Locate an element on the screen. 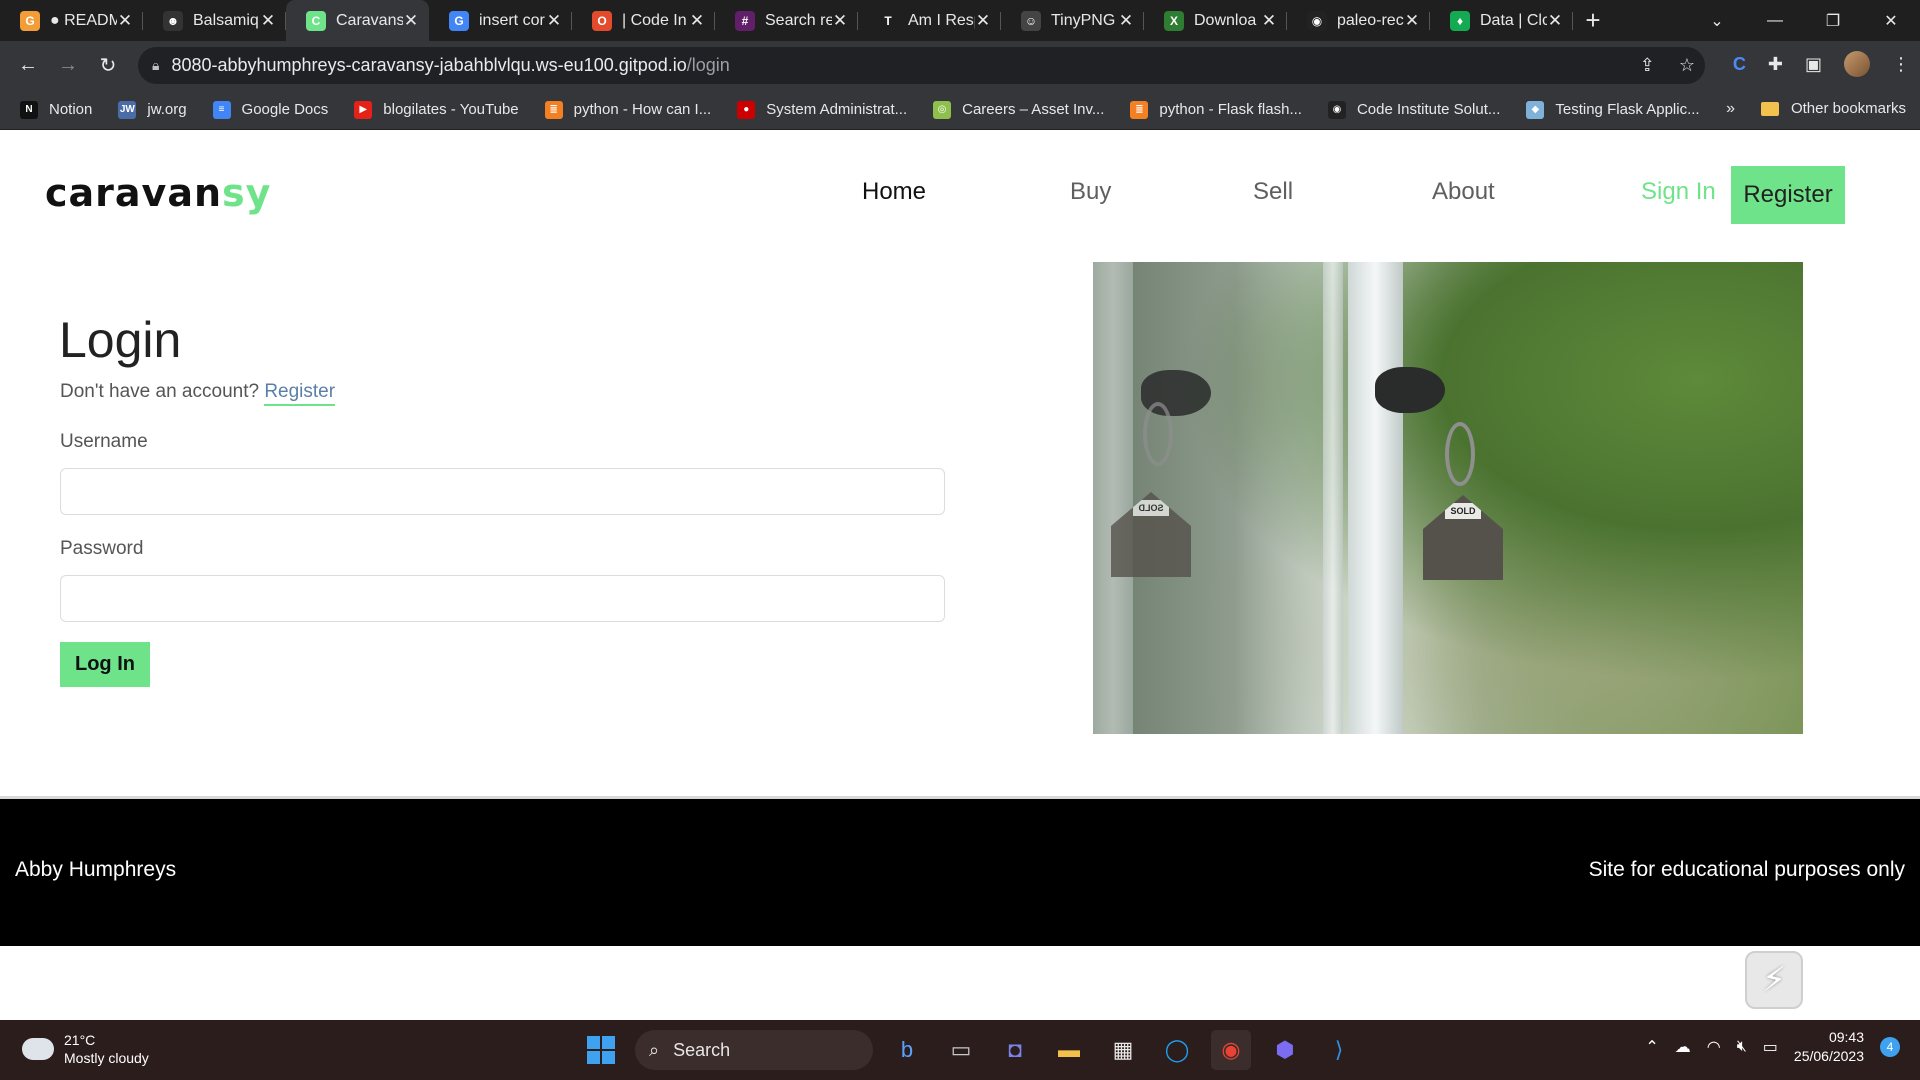 The image size is (1920, 1080). nav-buy: Buy is located at coordinates (1090, 192).